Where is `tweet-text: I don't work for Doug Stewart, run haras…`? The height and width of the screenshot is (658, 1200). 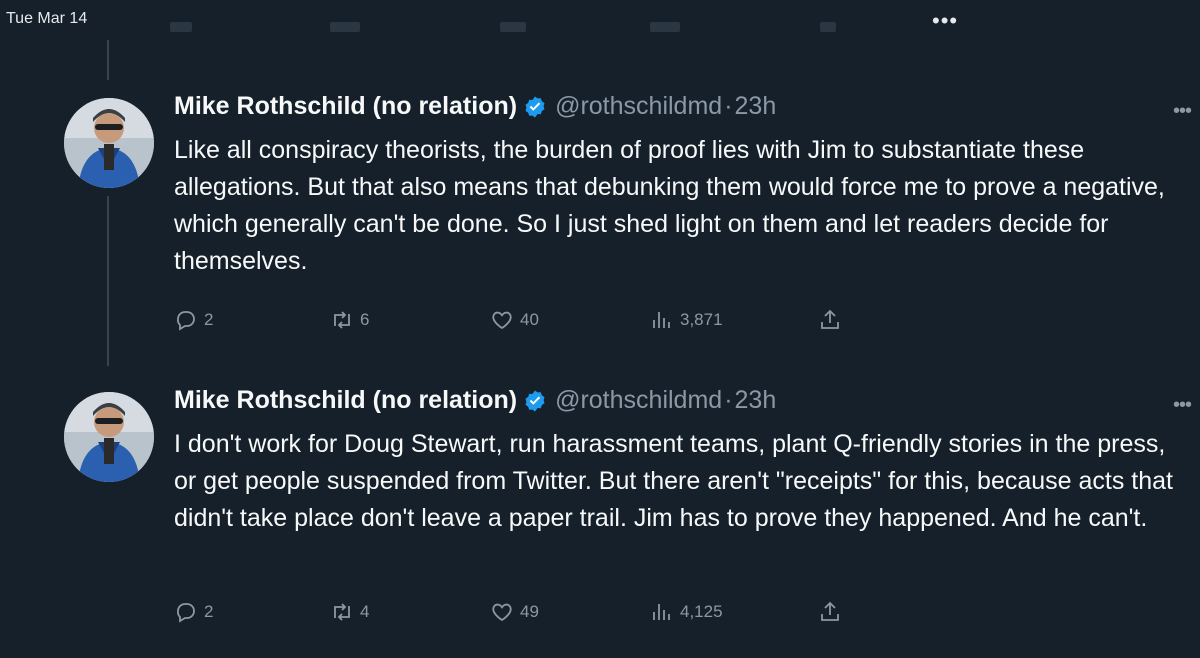 tweet-text: I don't work for Doug Stewart, run haras… is located at coordinates (673, 481).